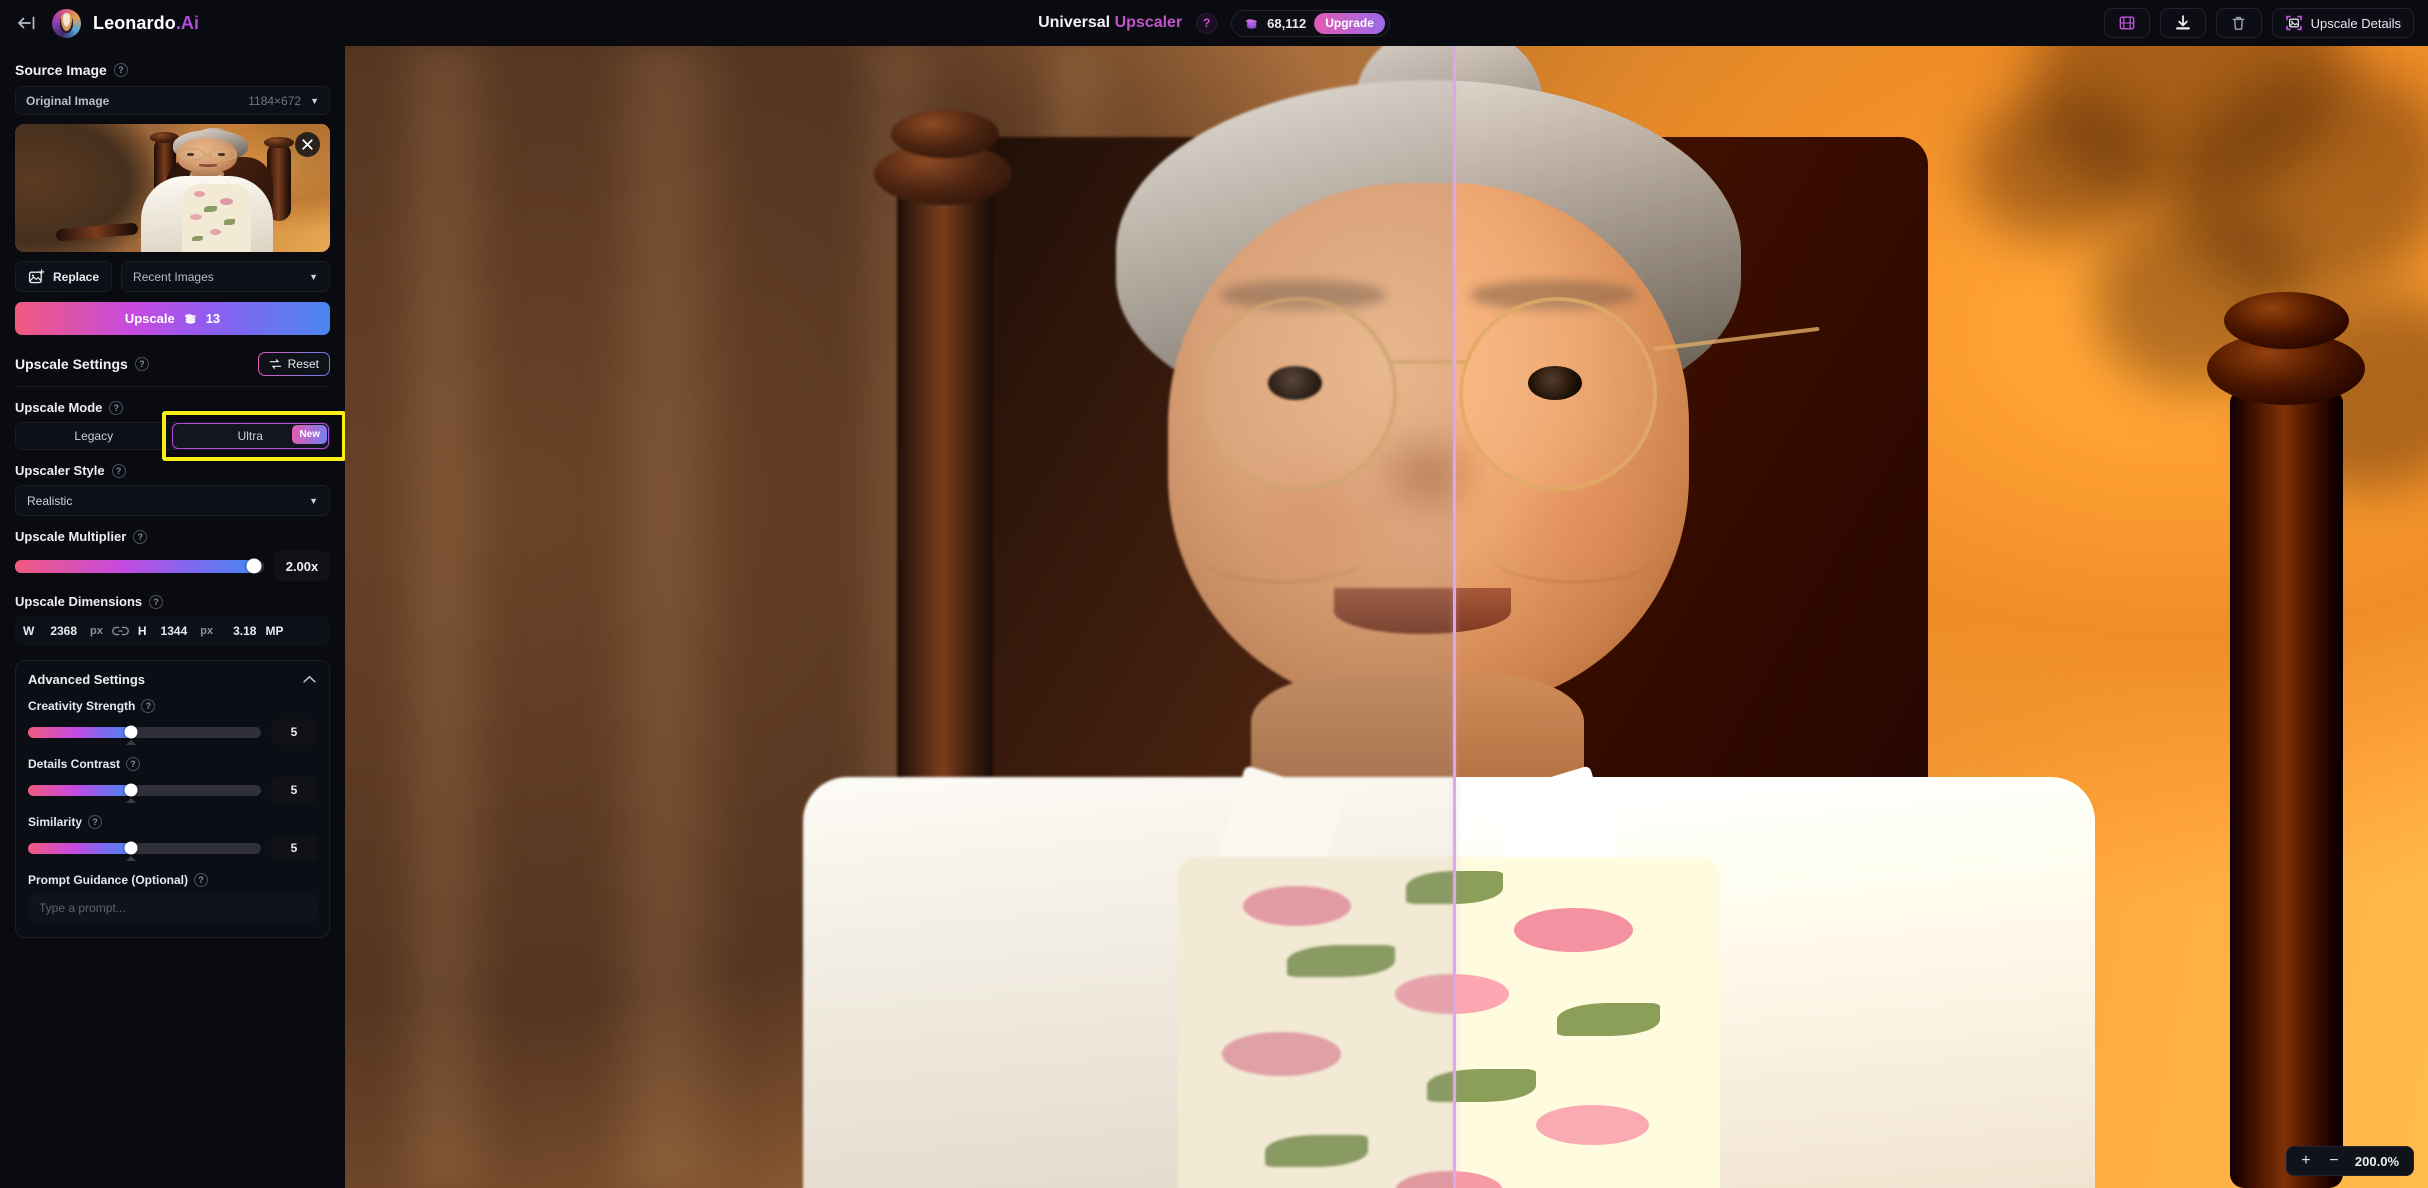 This screenshot has width=2428, height=1188. I want to click on upscale-multiplier-slider, so click(139, 566).